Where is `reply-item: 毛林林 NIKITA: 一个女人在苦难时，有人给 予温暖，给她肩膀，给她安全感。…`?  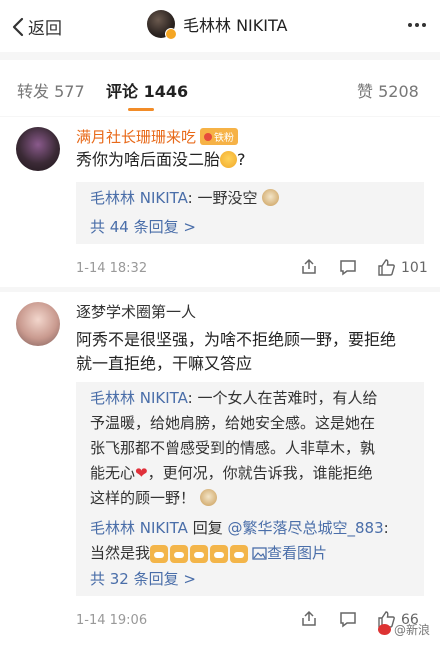
reply-item: 毛林林 NIKITA: 一个女人在苦难时，有人给 予温暖，给她肩膀，给她安全感。… is located at coordinates (252, 448).